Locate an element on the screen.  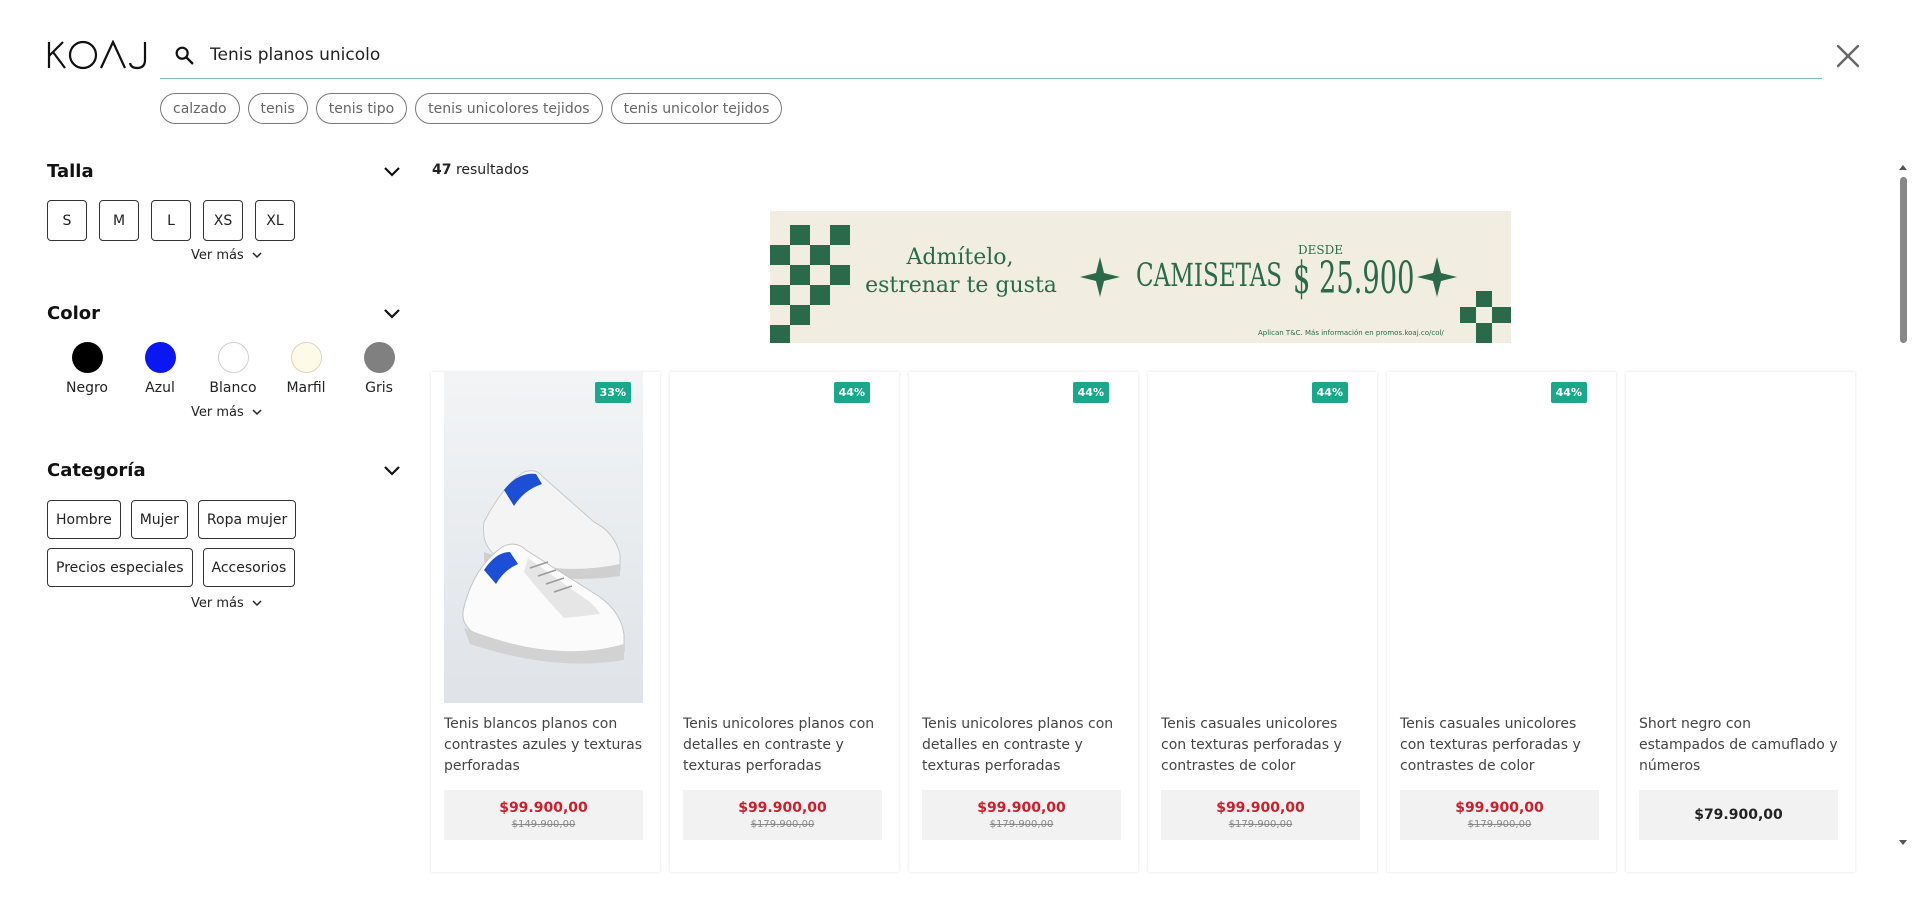
size-ver-mas-link: Ver más is located at coordinates (226, 255).